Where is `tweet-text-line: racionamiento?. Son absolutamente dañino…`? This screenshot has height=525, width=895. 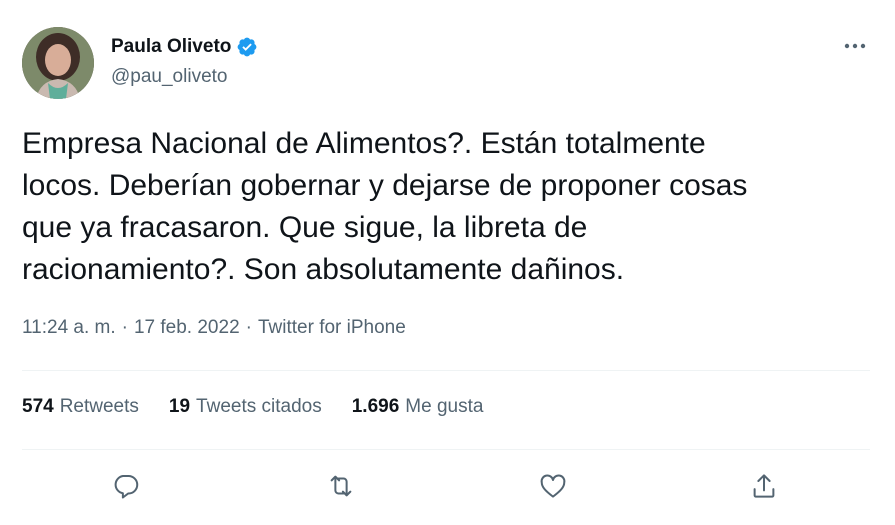 tweet-text-line: racionamiento?. Son absolutamente dañino… is located at coordinates (323, 269).